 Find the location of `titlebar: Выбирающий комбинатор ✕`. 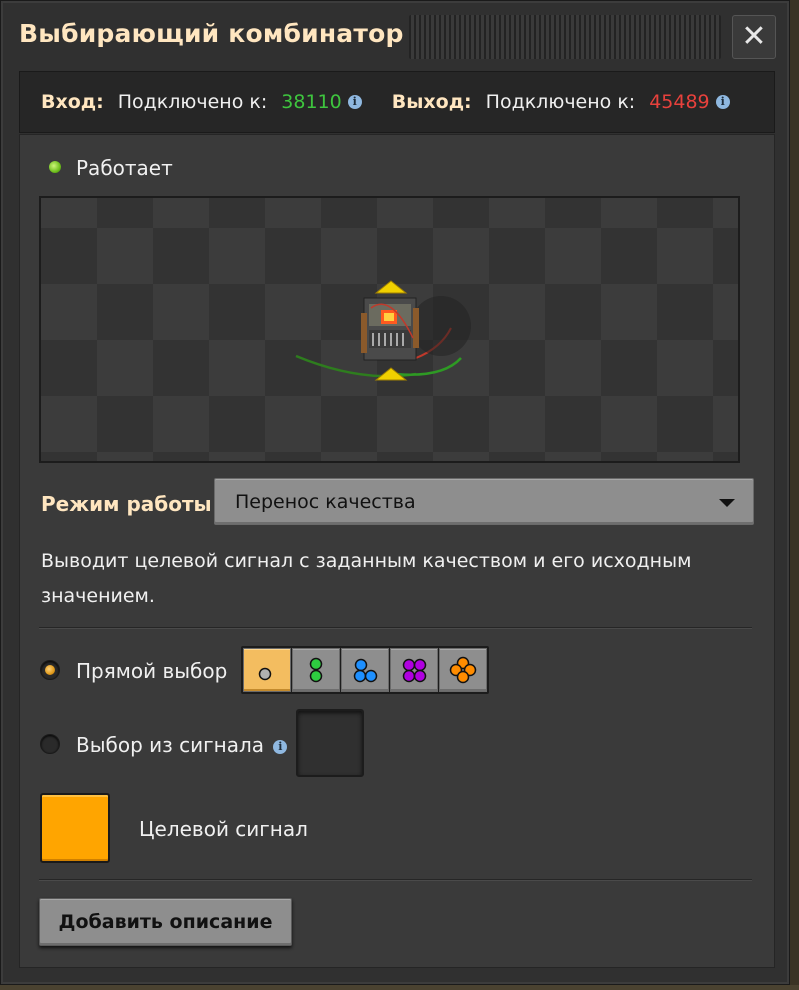

titlebar: Выбирающий комбинатор ✕ is located at coordinates (396, 36).